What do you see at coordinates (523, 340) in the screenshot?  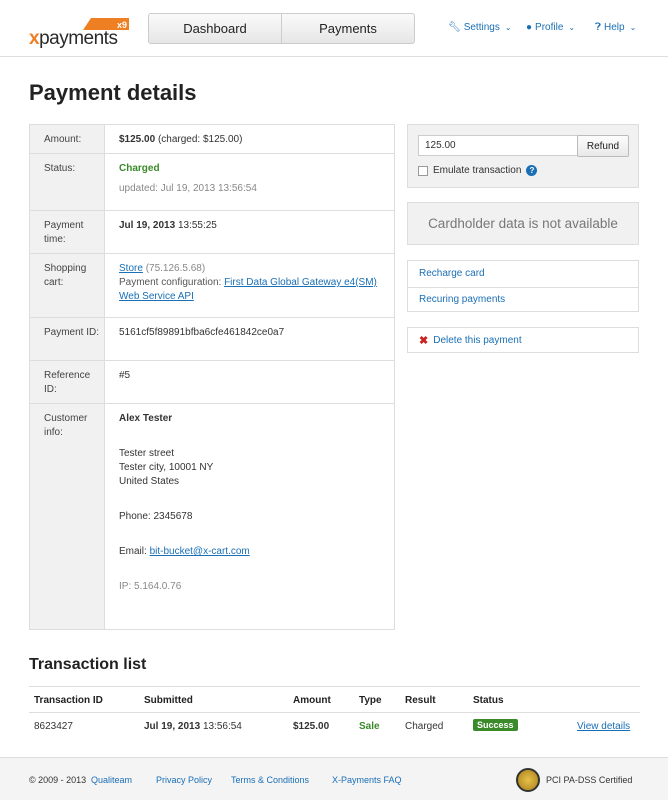 I see `delete-payment-button: ✖ Delete this payment` at bounding box center [523, 340].